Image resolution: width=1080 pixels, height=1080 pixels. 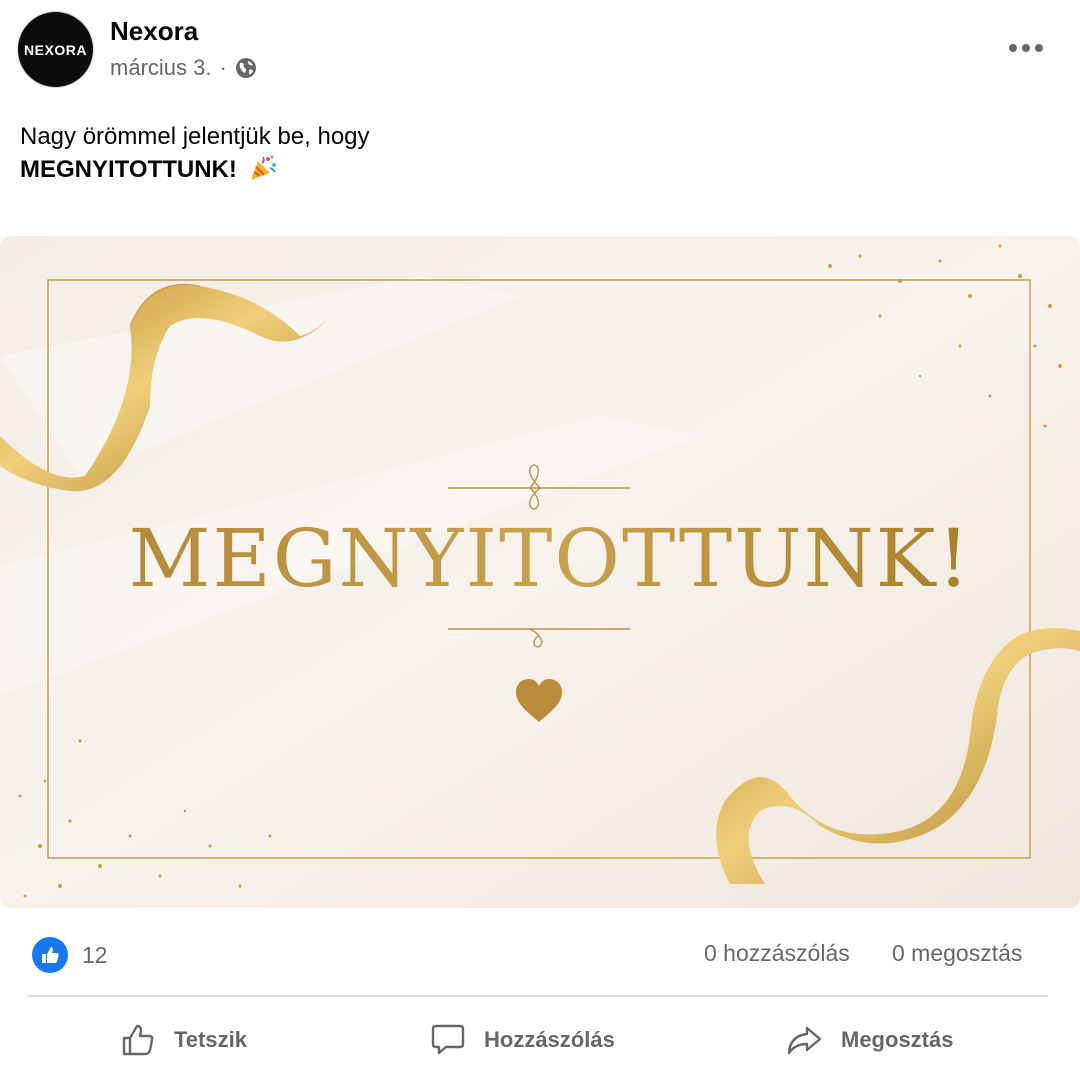 What do you see at coordinates (549, 1039) in the screenshot?
I see `comment-button-label: Hozzászólás` at bounding box center [549, 1039].